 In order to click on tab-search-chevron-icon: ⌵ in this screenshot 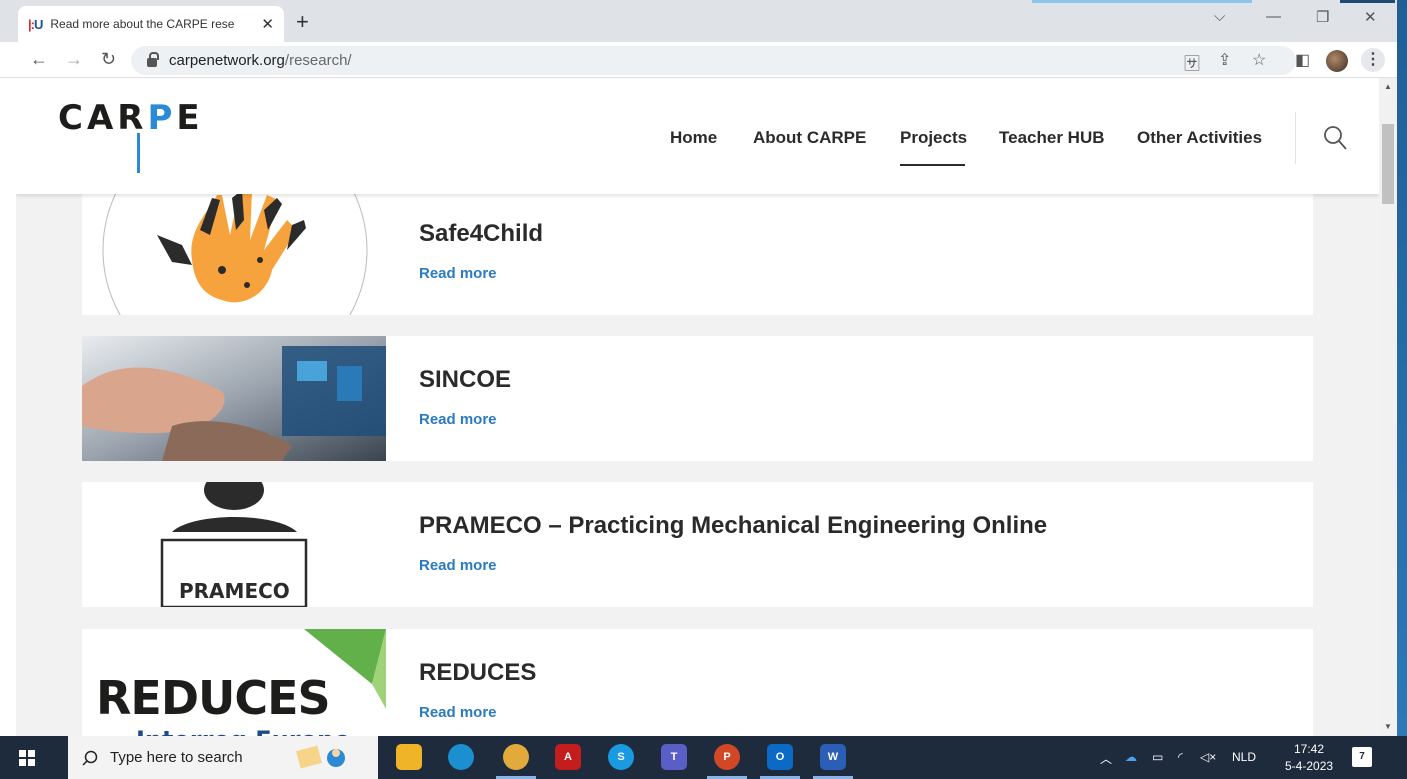, I will do `click(1219, 16)`.